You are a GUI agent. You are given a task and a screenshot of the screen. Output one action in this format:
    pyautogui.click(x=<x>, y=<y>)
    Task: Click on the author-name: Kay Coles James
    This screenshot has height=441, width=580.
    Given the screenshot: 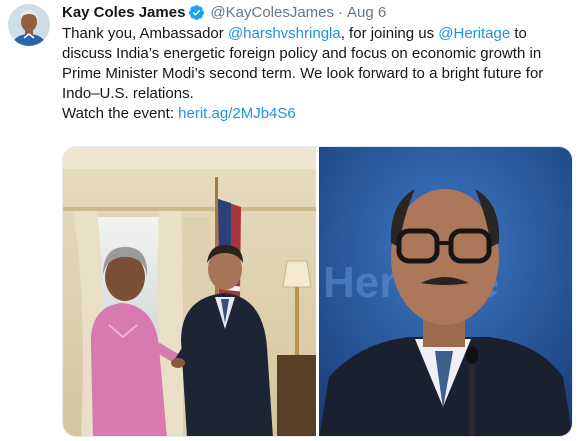 What is the action you would take?
    pyautogui.click(x=123, y=12)
    